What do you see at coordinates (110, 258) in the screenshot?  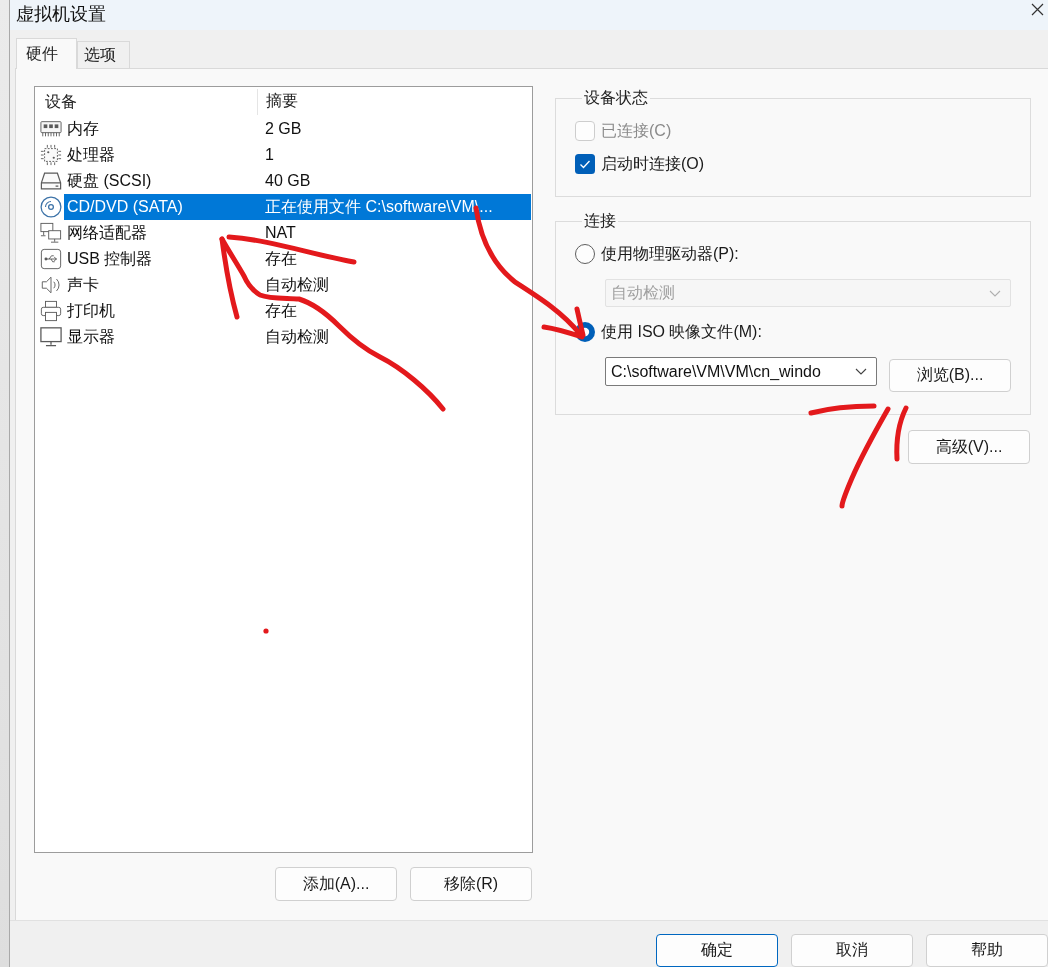 I see `device-name: USB 控制器` at bounding box center [110, 258].